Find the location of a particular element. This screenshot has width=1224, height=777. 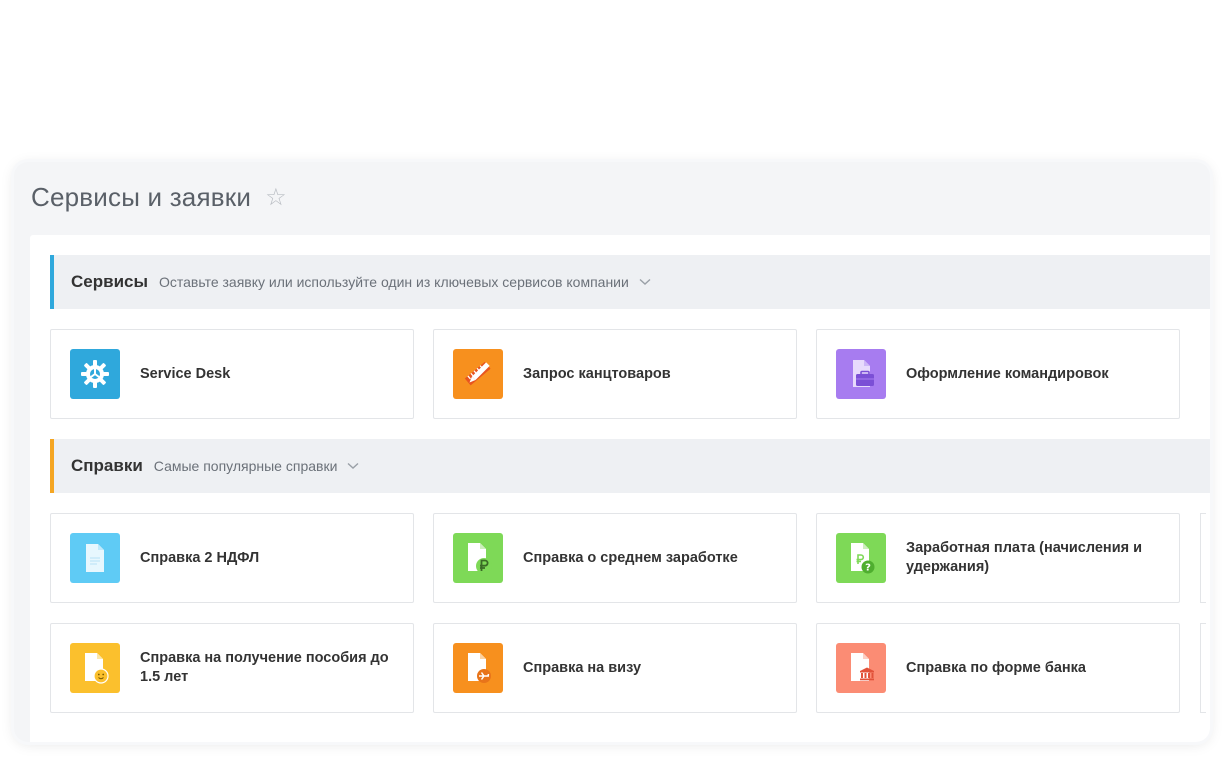

section-description: Самые популярные справки is located at coordinates (245, 466).